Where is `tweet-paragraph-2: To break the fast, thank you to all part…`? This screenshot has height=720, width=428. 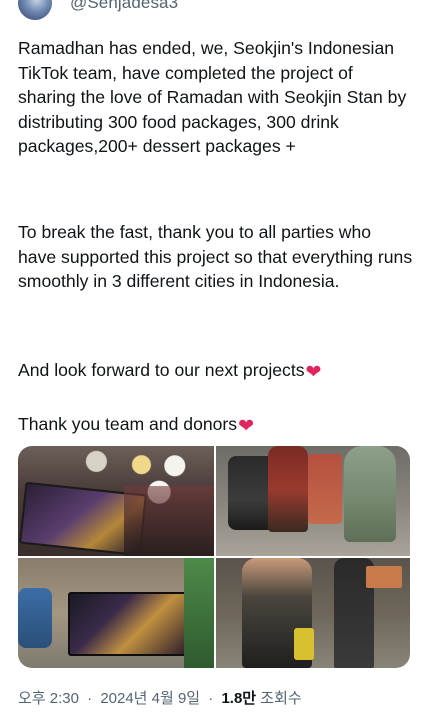 tweet-paragraph-2: To break the fast, thank you to all part… is located at coordinates (215, 257).